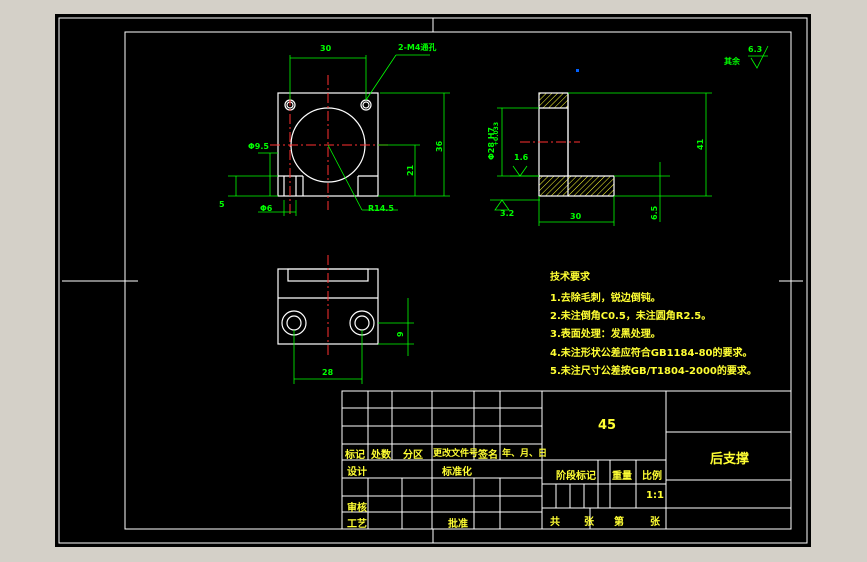  Describe the element at coordinates (357, 472) in the screenshot. I see `design-label: 设计` at that location.